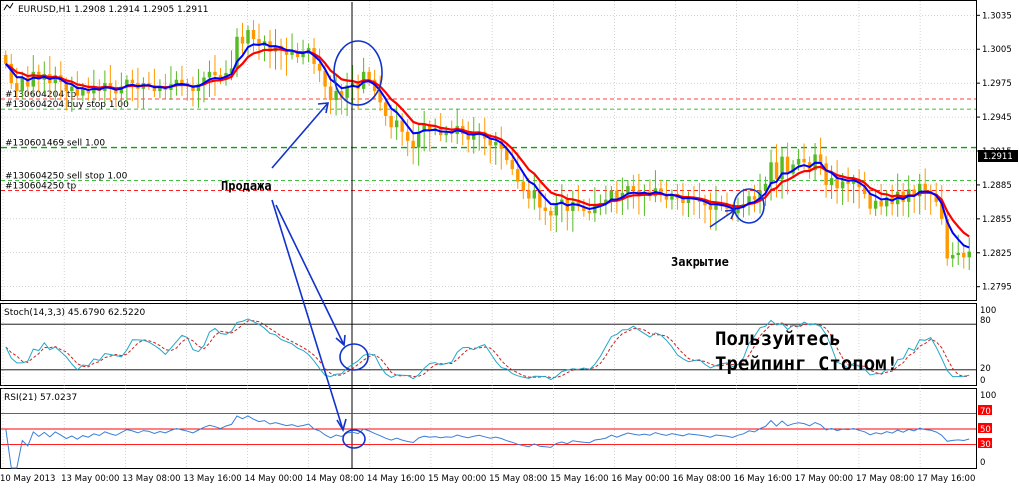  Describe the element at coordinates (988, 396) in the screenshot. I see `rsi-axis-max: 100` at that location.